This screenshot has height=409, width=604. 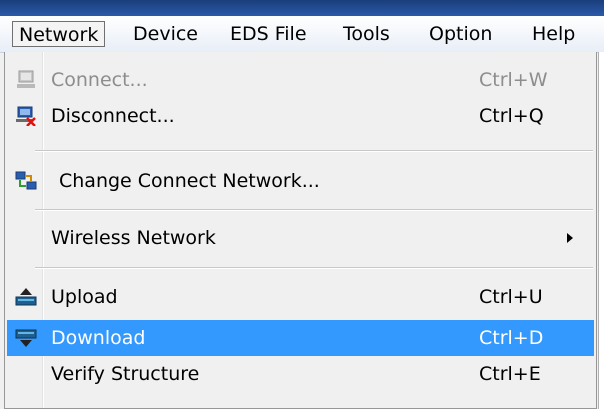 What do you see at coordinates (26, 116) in the screenshot?
I see `disconnect-icon` at bounding box center [26, 116].